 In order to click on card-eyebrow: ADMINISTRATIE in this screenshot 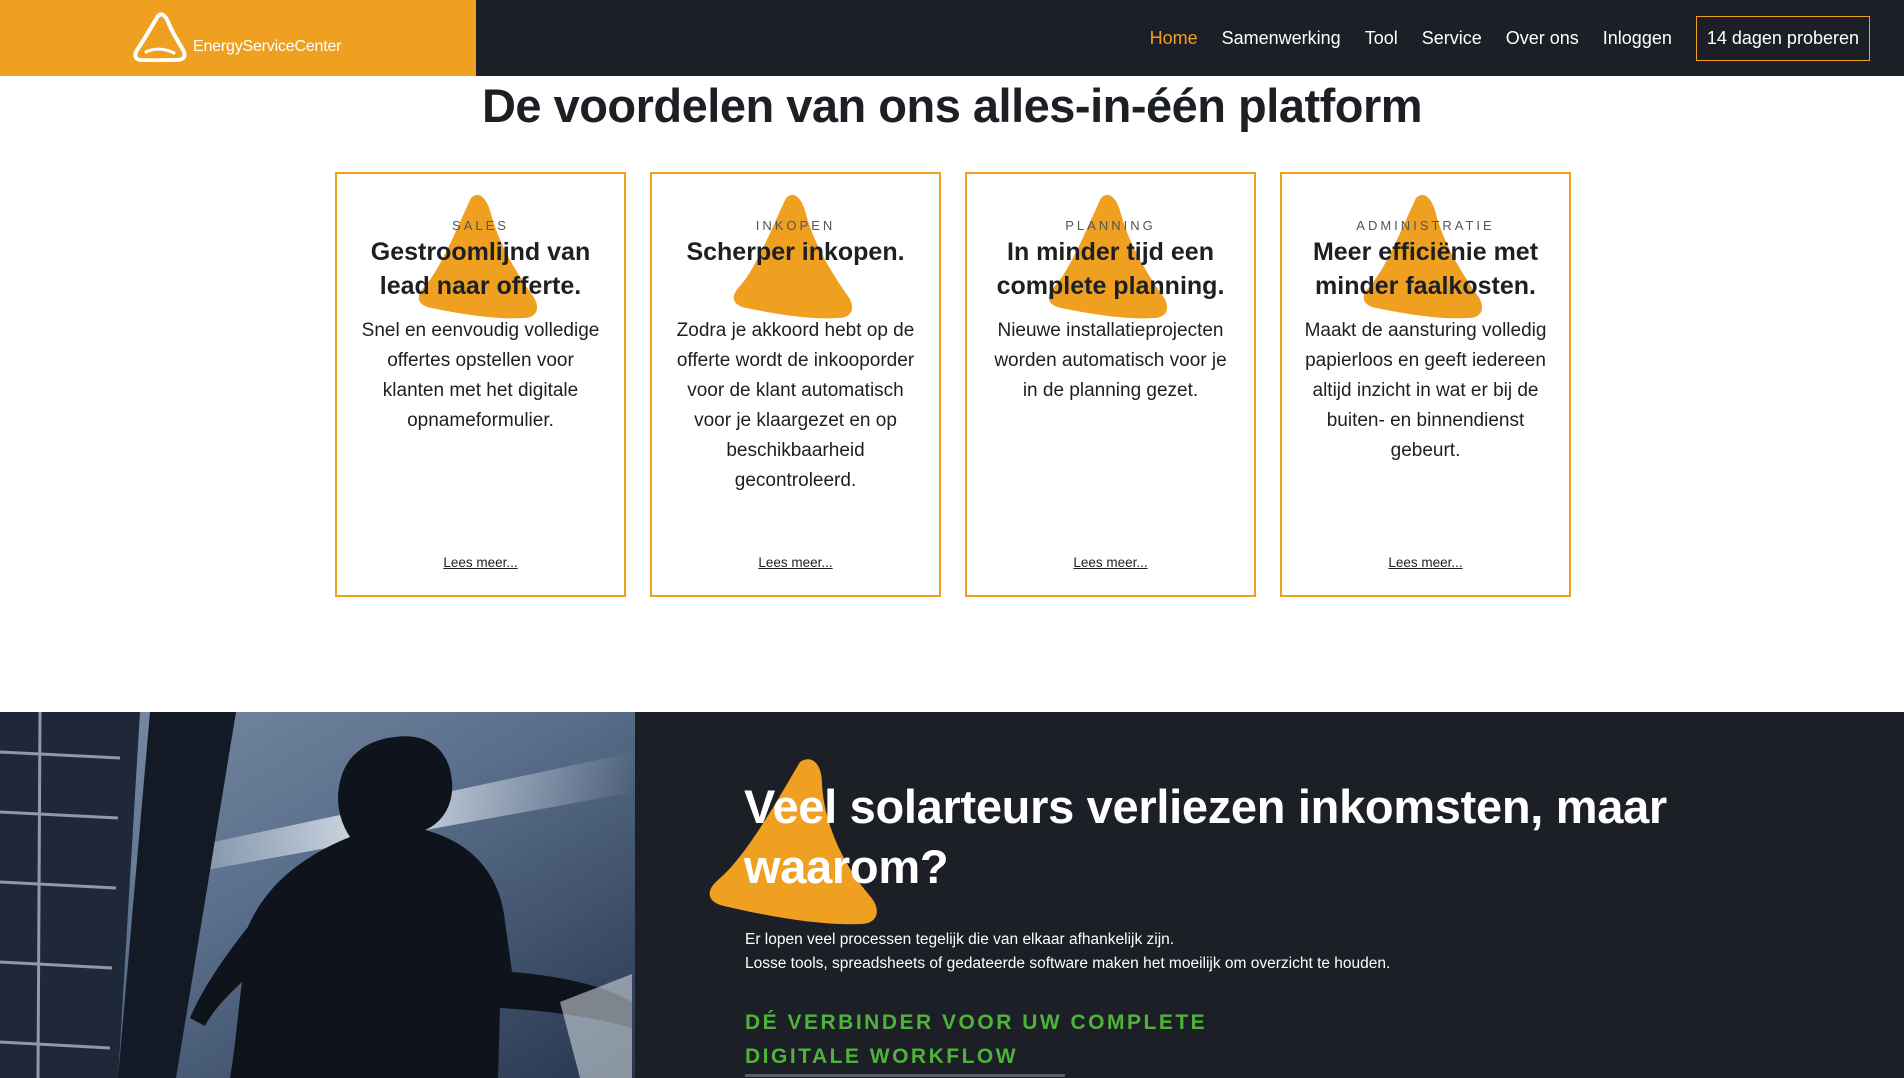, I will do `click(1425, 225)`.